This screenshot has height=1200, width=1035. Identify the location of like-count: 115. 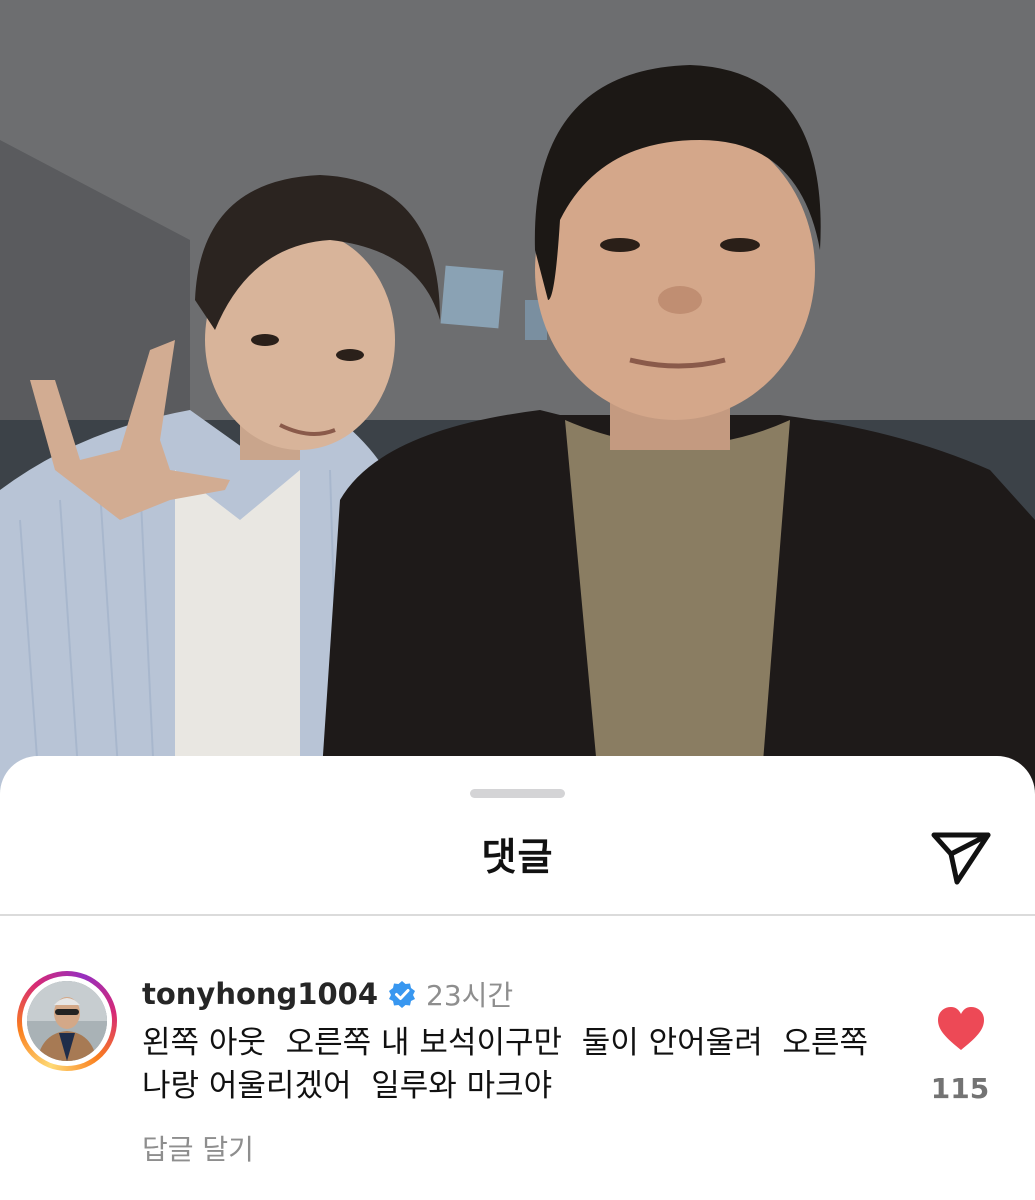
(960, 1088).